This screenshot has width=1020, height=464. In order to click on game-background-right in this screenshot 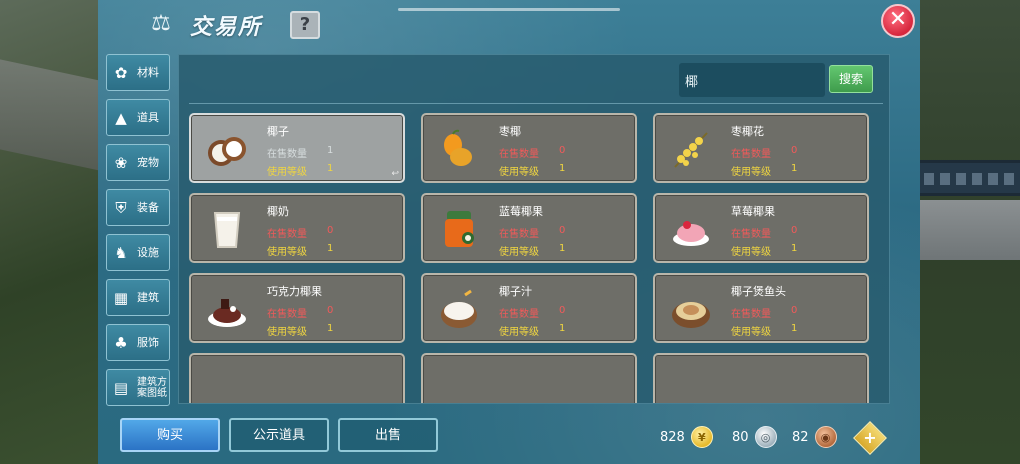, I will do `click(970, 232)`.